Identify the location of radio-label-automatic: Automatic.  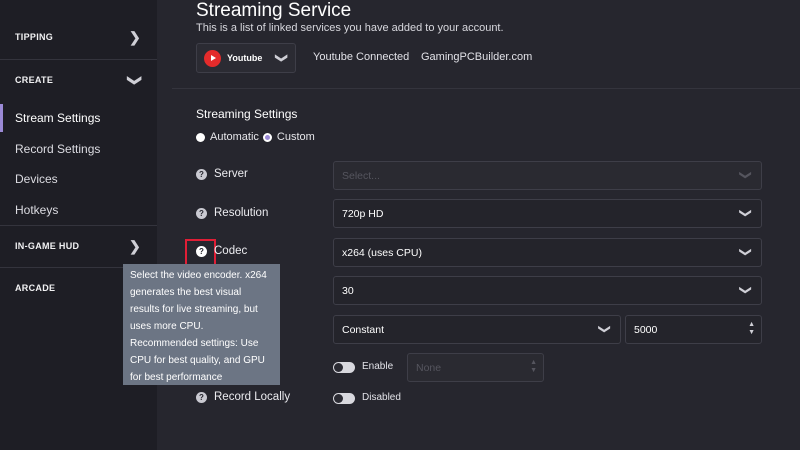
(234, 137).